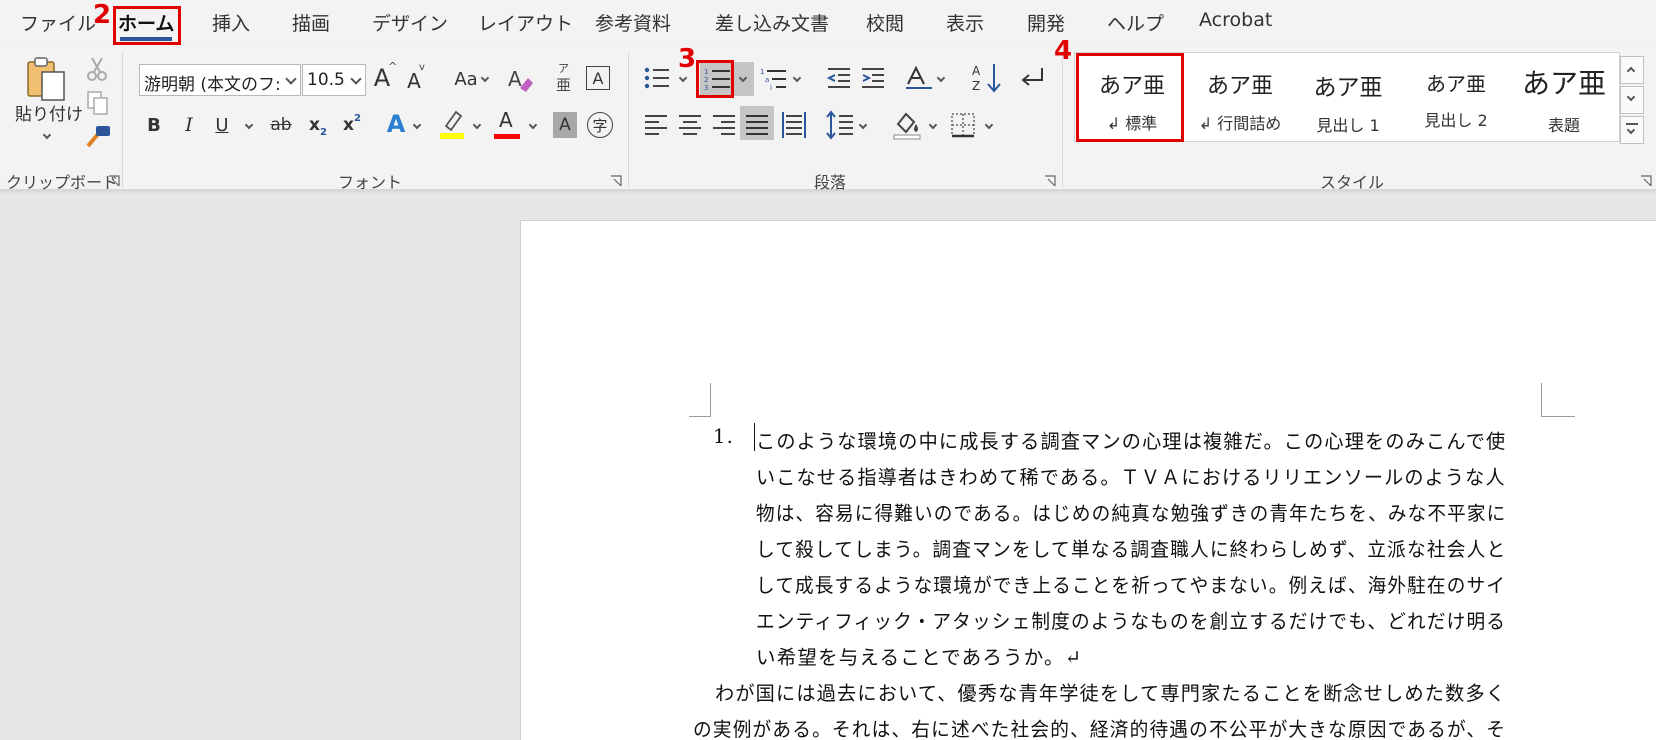  I want to click on character-border-icon: A, so click(598, 78).